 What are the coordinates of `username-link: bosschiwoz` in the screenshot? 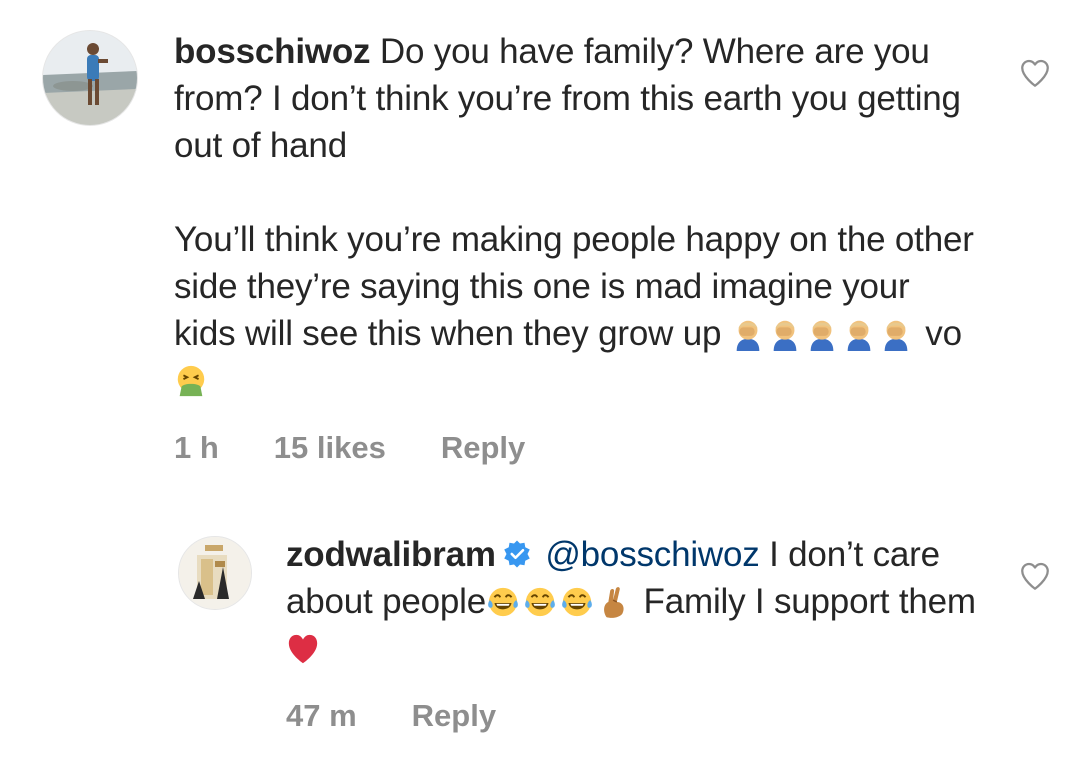 It's located at (272, 51).